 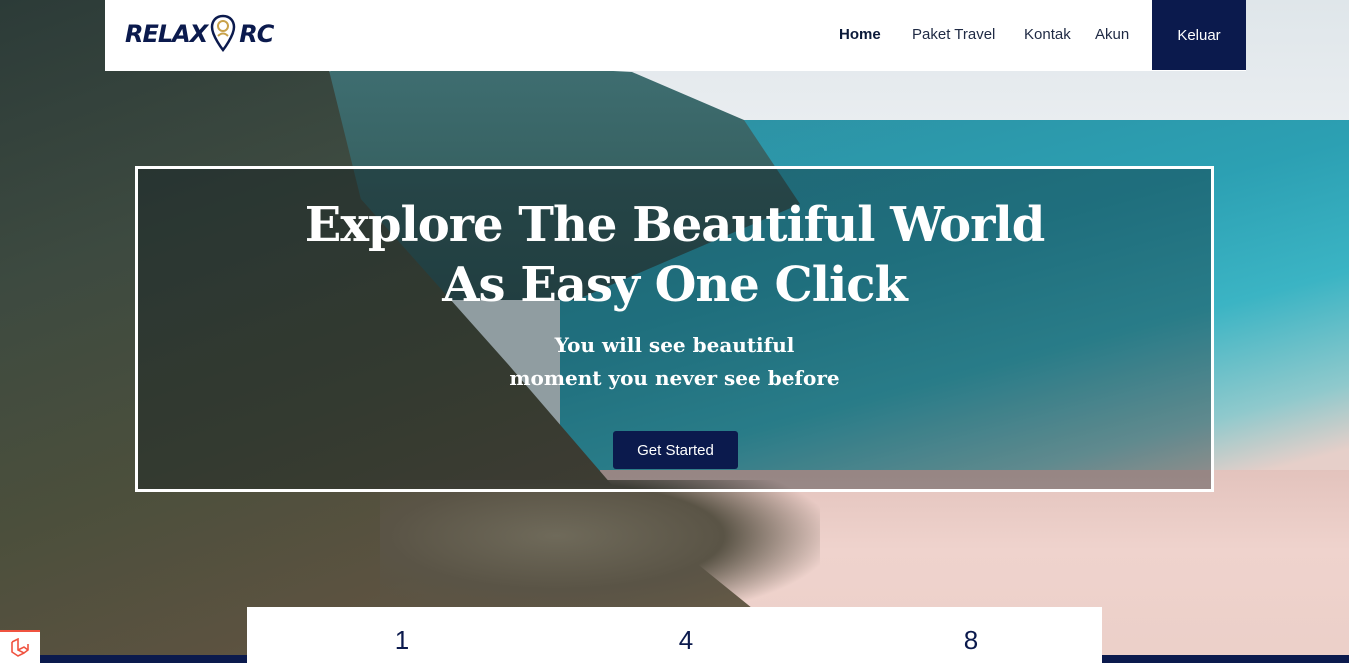 I want to click on stat-value-3: 8, so click(x=971, y=640).